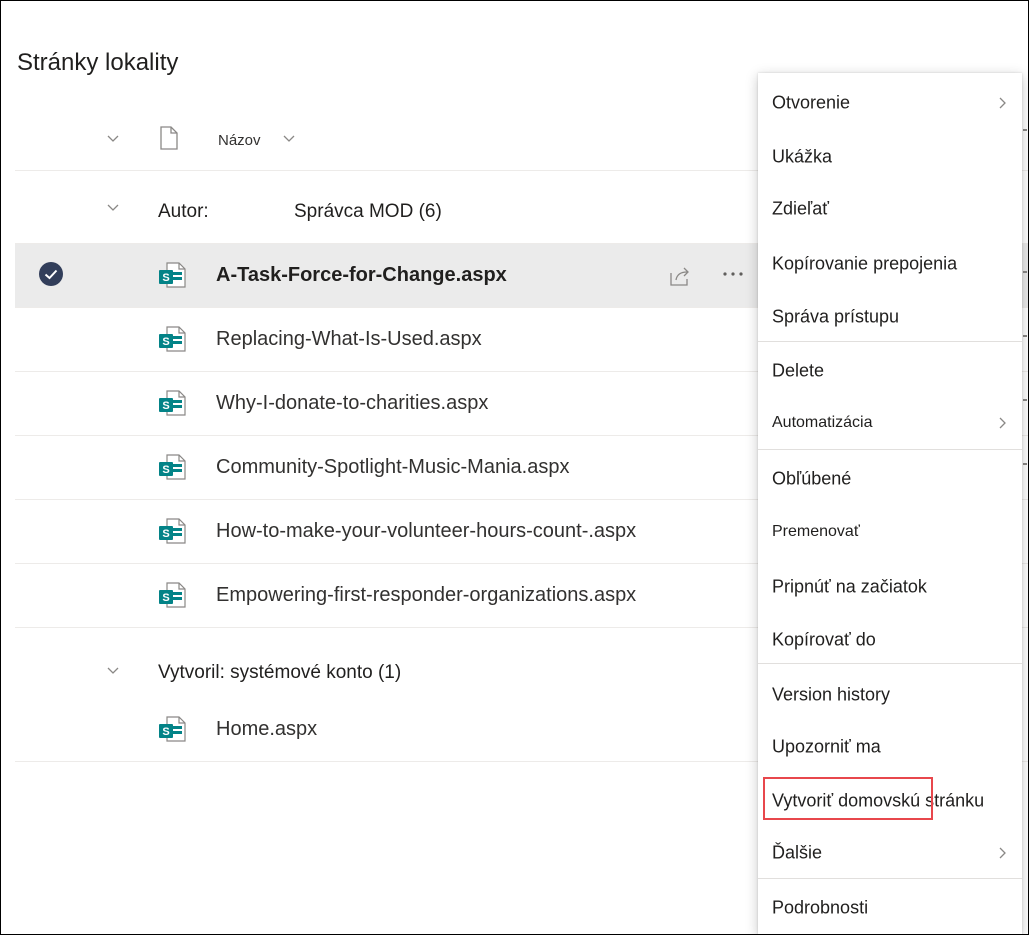 The width and height of the screenshot is (1029, 935). What do you see at coordinates (280, 672) in the screenshot?
I see `group-label: Vytvoril: systémové konto (1)` at bounding box center [280, 672].